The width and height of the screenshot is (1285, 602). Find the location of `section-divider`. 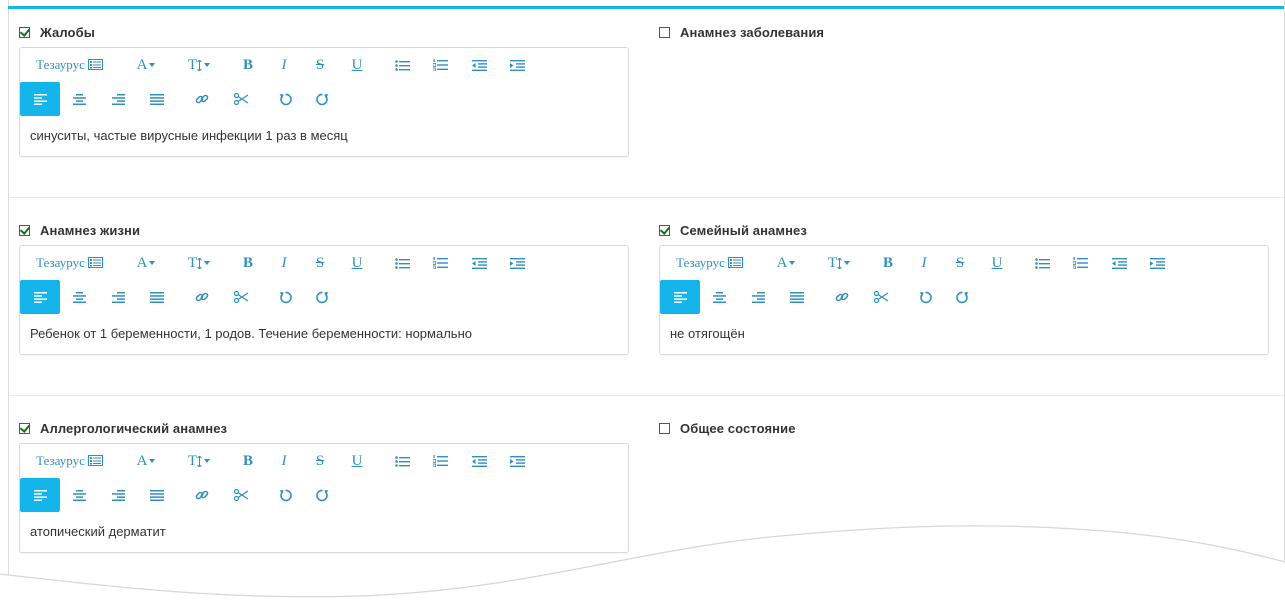

section-divider is located at coordinates (646, 197).